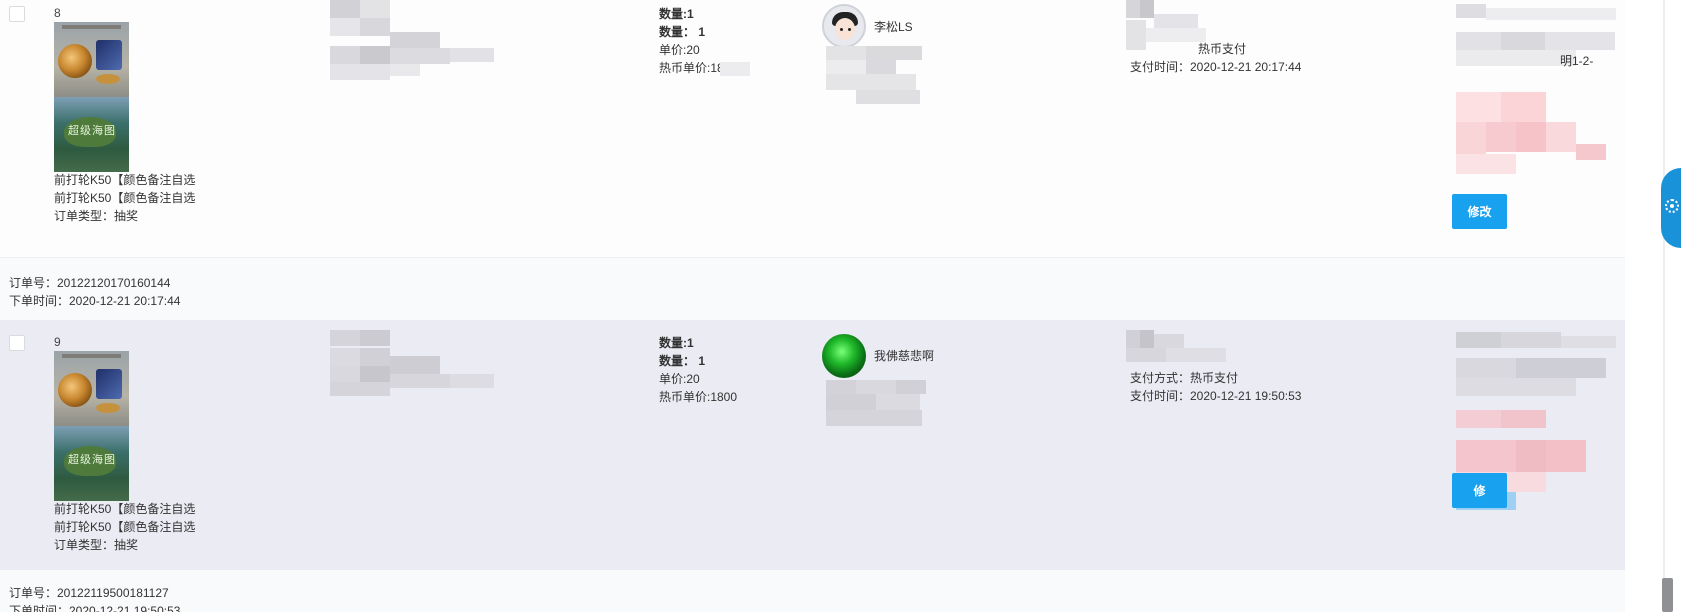  What do you see at coordinates (1479, 211) in the screenshot?
I see `edit-button: 修改` at bounding box center [1479, 211].